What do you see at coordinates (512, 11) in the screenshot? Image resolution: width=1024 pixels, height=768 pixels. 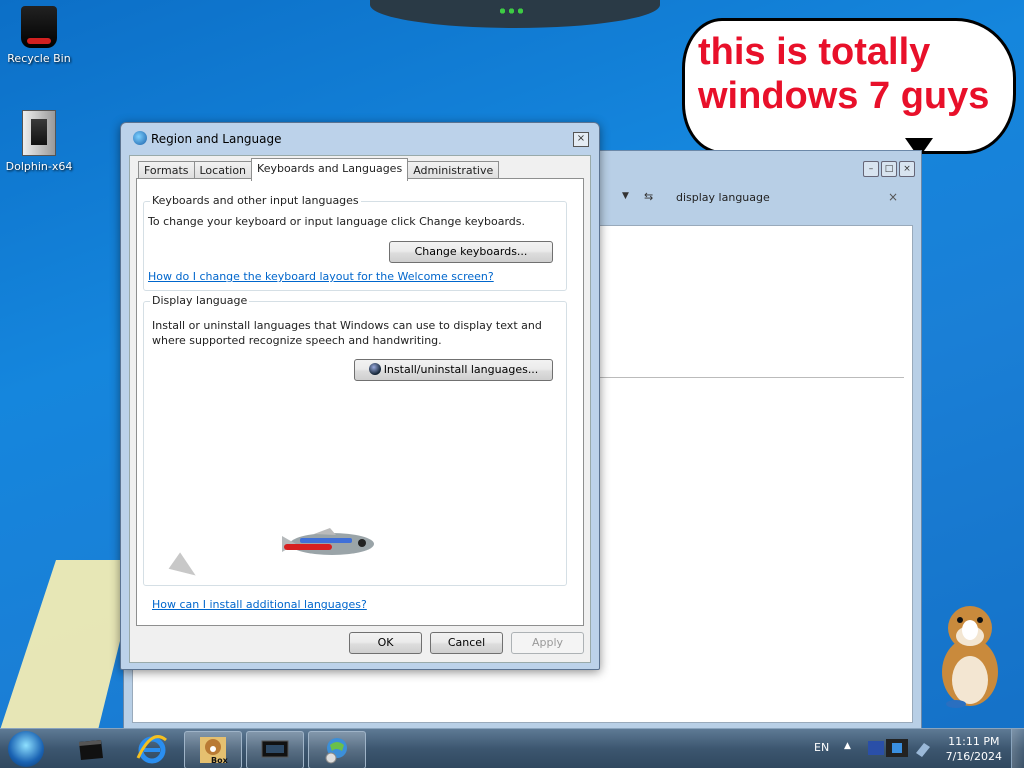 I see `gadget-lights` at bounding box center [512, 11].